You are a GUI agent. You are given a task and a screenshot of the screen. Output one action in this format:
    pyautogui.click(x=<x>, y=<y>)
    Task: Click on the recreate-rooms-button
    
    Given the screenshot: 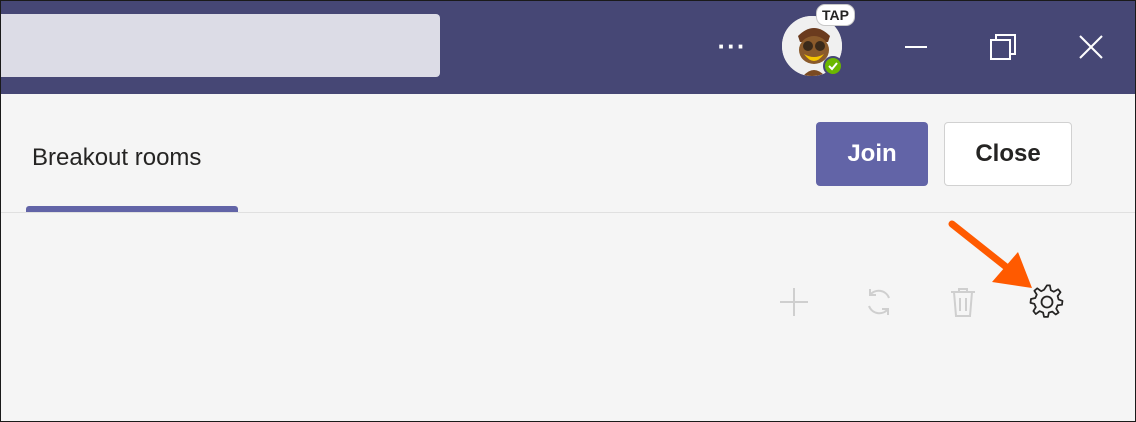 What is the action you would take?
    pyautogui.click(x=879, y=302)
    